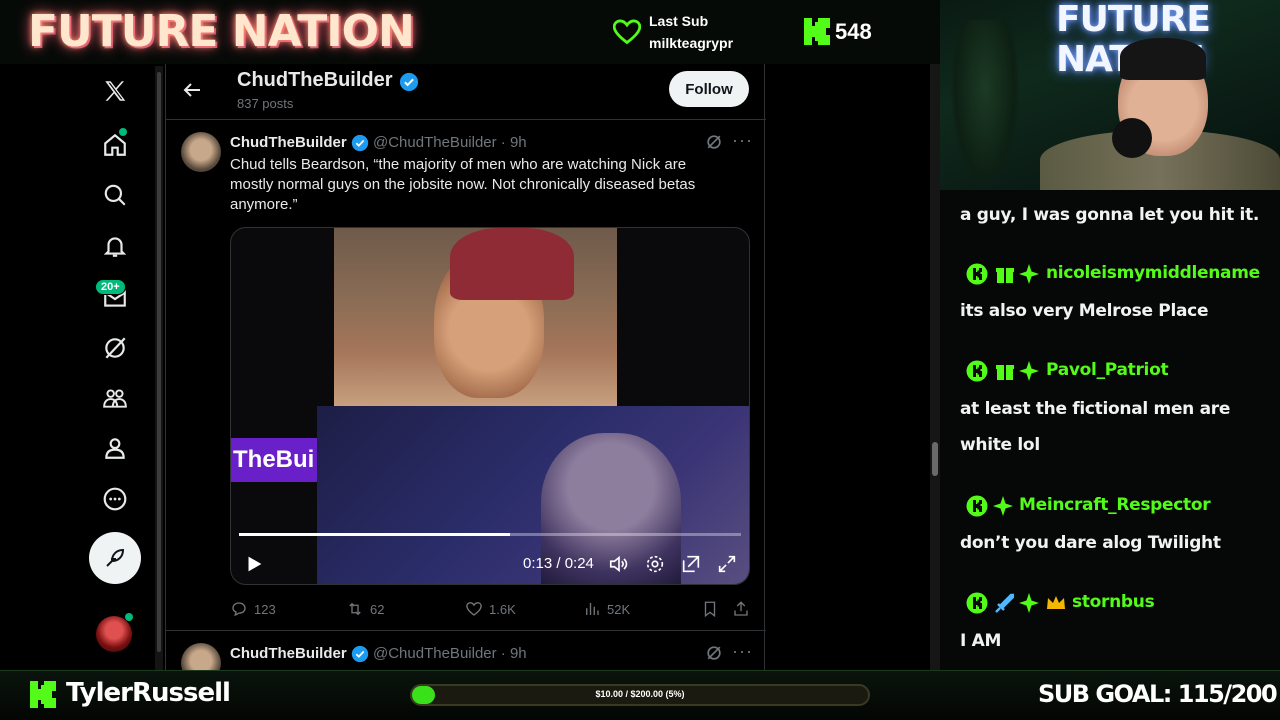 Image resolution: width=1280 pixels, height=720 pixels. What do you see at coordinates (1107, 370) in the screenshot?
I see `chat-username: Pavol_Patriot` at bounding box center [1107, 370].